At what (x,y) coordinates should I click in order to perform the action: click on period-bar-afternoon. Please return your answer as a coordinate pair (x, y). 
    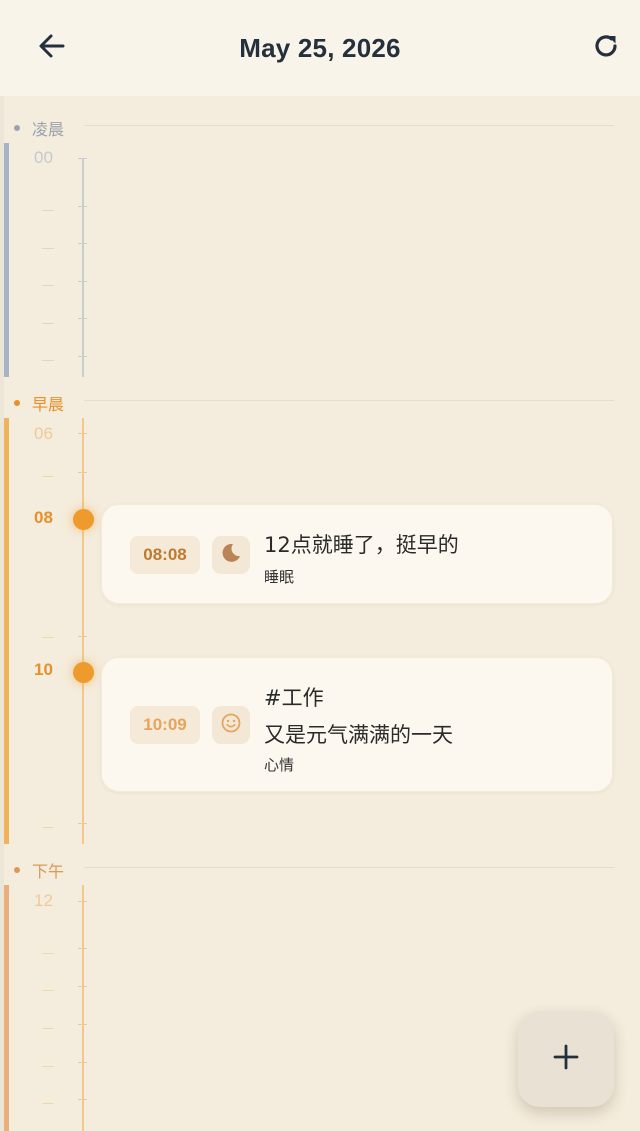
    Looking at the image, I should click on (6, 1008).